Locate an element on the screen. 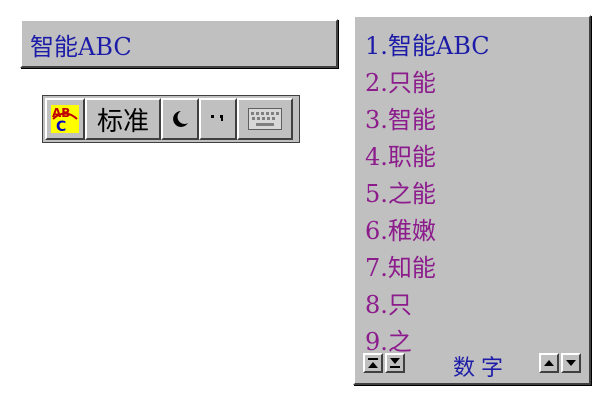  page-up-icon is located at coordinates (549, 363).